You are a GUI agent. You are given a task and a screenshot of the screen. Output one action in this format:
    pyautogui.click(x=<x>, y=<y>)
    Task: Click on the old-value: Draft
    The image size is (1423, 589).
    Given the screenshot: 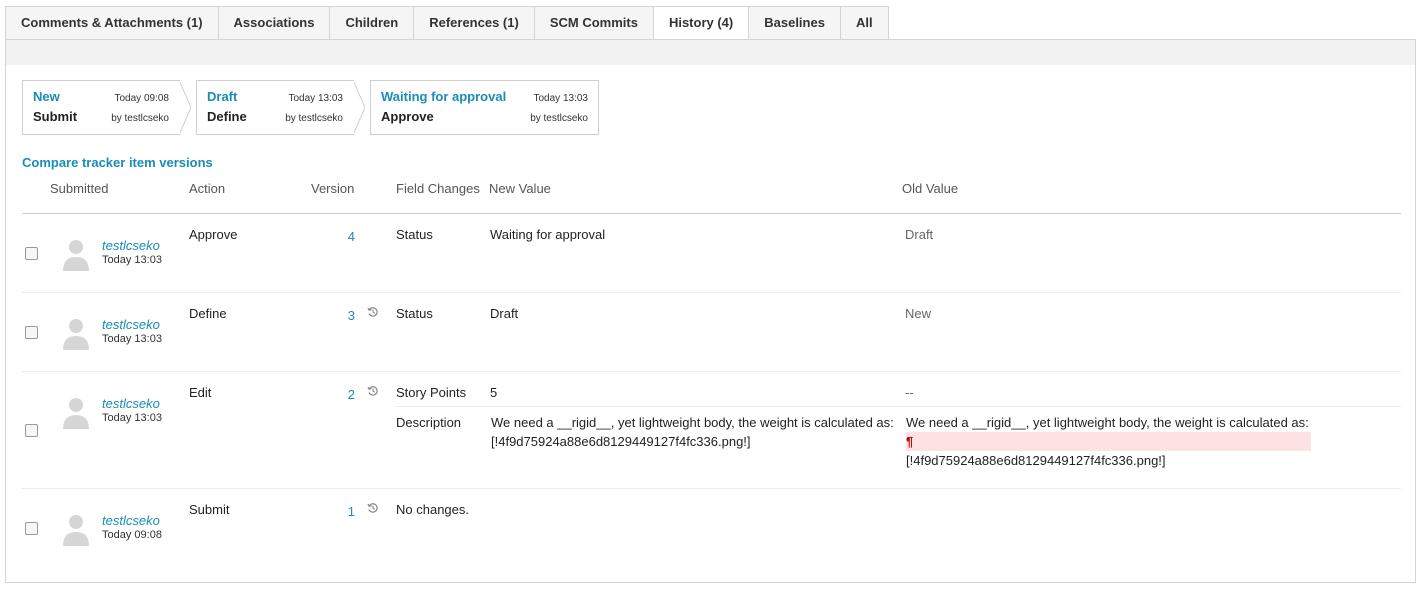 What is the action you would take?
    pyautogui.click(x=919, y=234)
    